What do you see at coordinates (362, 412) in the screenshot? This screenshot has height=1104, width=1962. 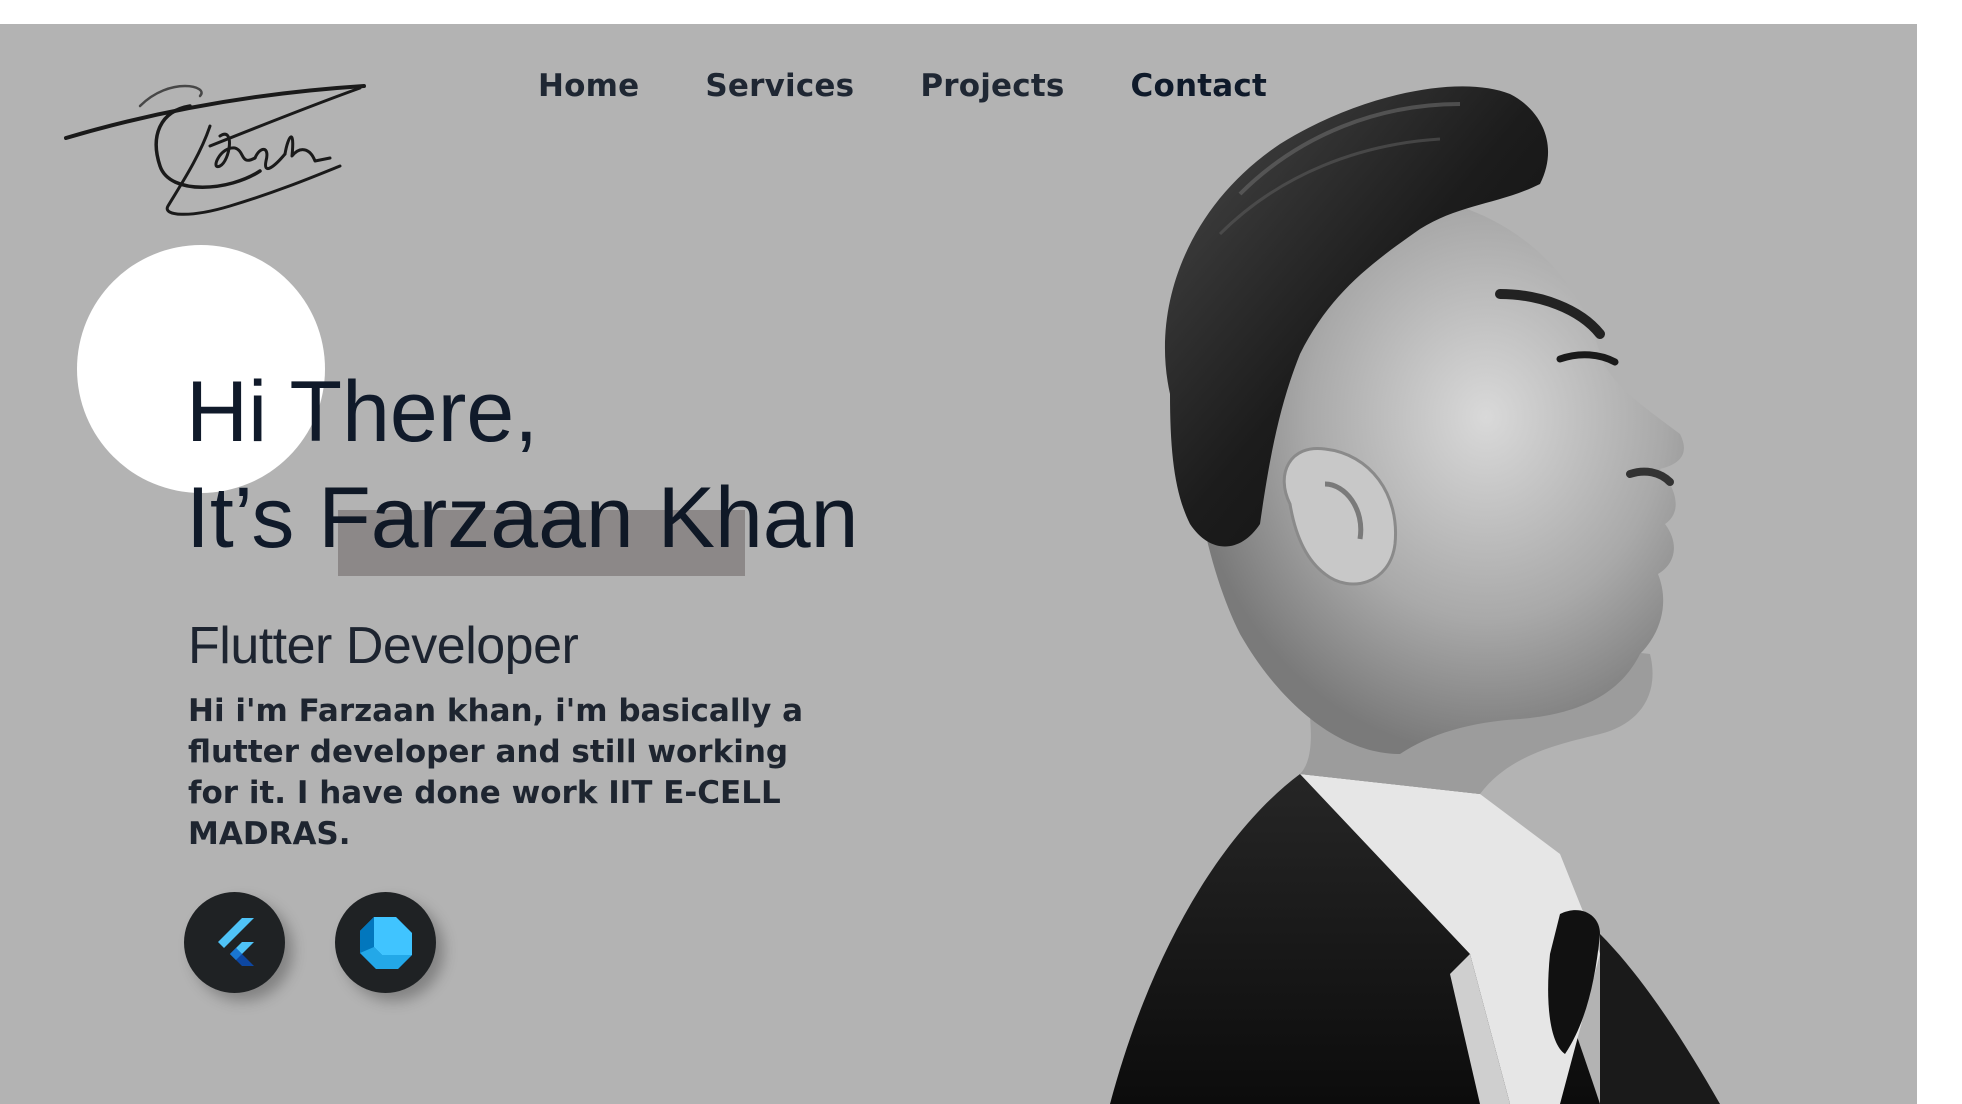 I see `greeting-line: Hi There,` at bounding box center [362, 412].